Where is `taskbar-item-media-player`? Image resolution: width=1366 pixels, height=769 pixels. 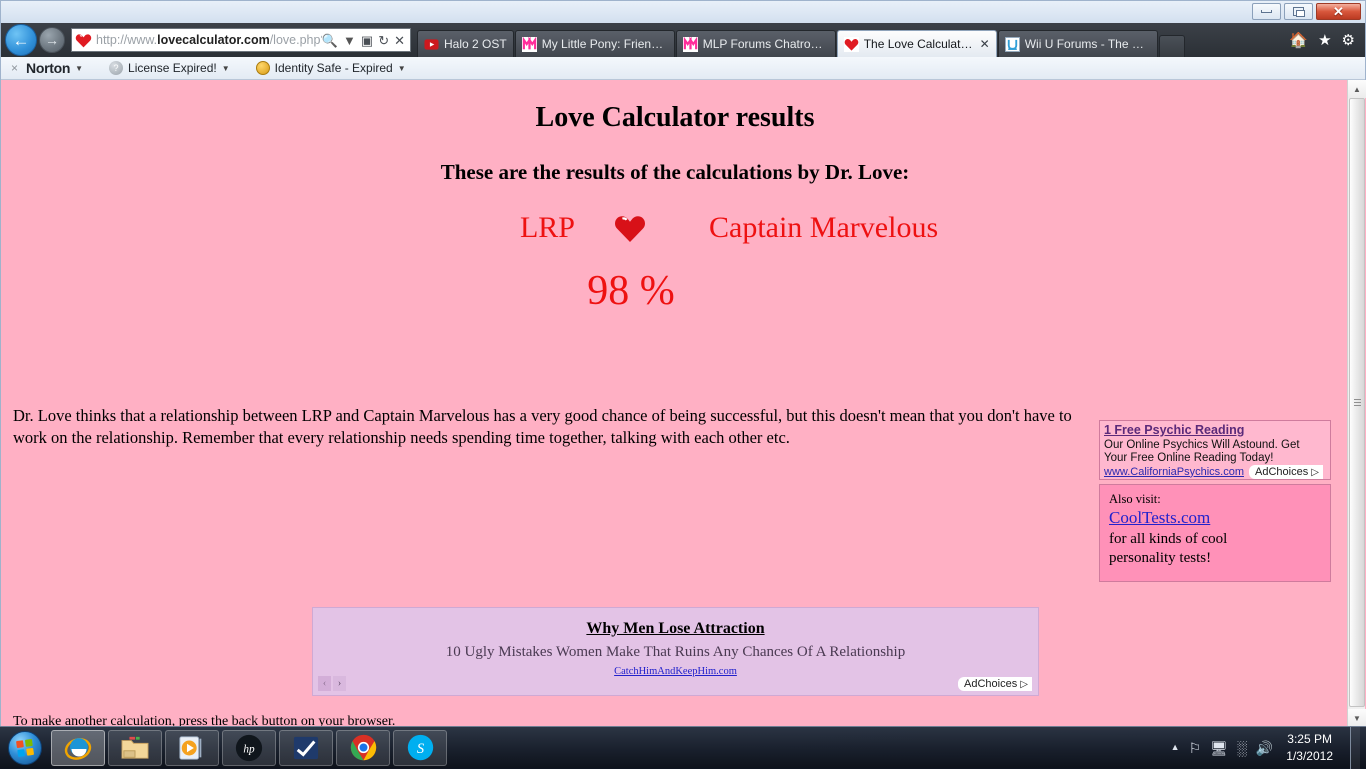 taskbar-item-media-player is located at coordinates (192, 748).